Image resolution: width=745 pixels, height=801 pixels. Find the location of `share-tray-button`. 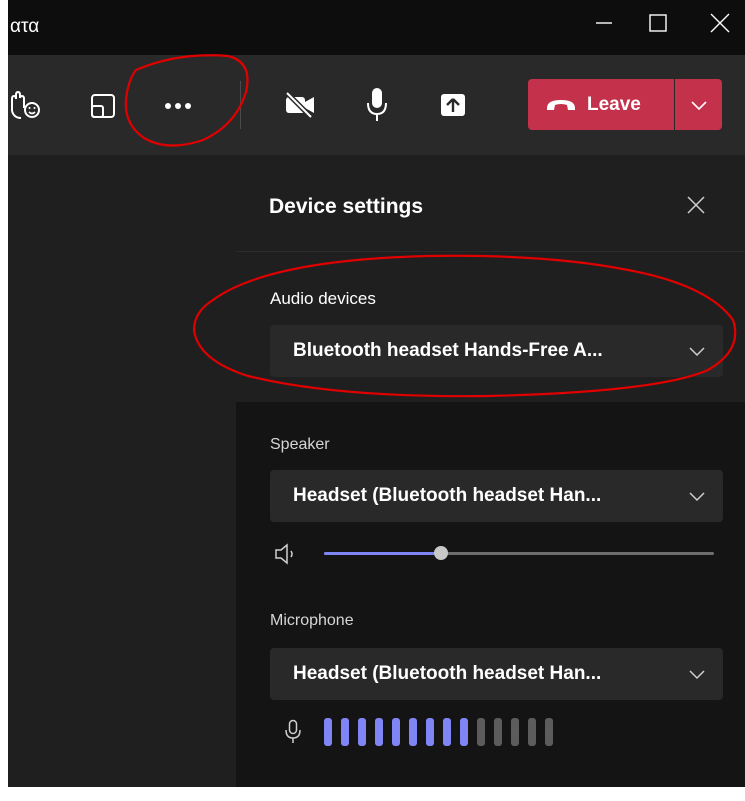

share-tray-button is located at coordinates (103, 106).